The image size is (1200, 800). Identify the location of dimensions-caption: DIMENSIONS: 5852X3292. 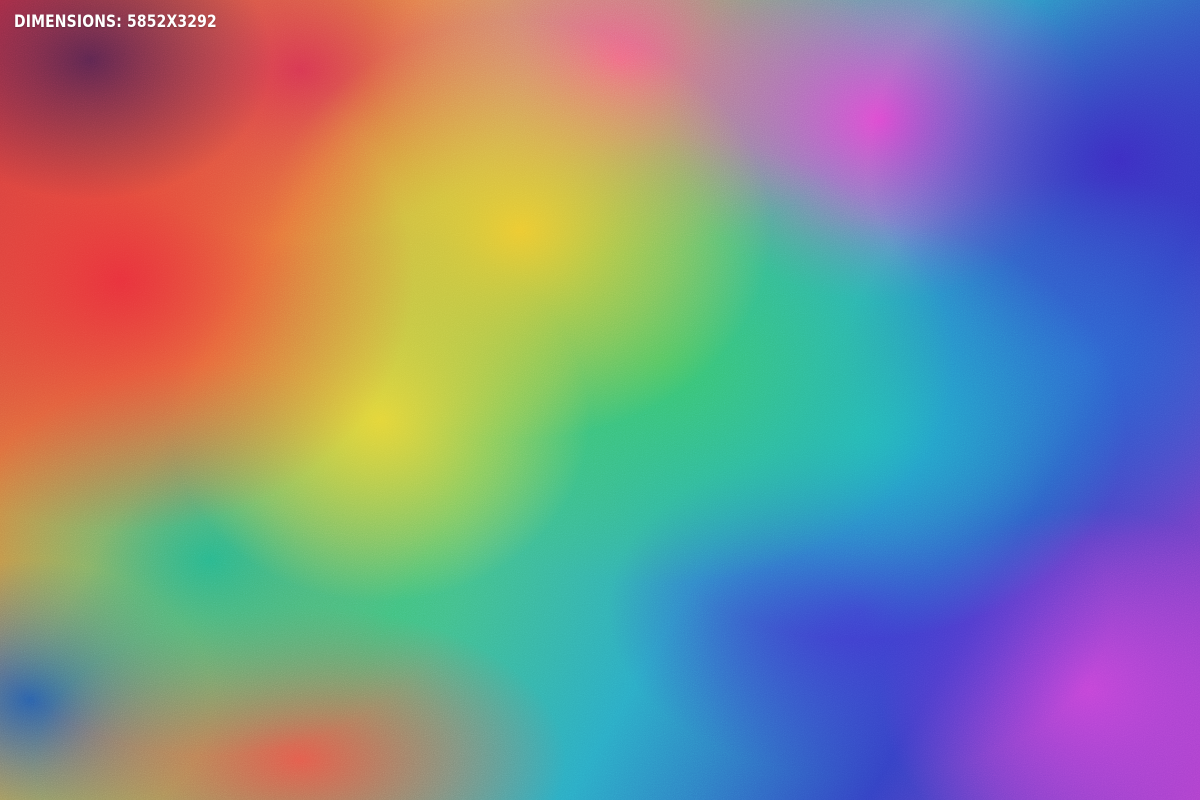
(115, 22).